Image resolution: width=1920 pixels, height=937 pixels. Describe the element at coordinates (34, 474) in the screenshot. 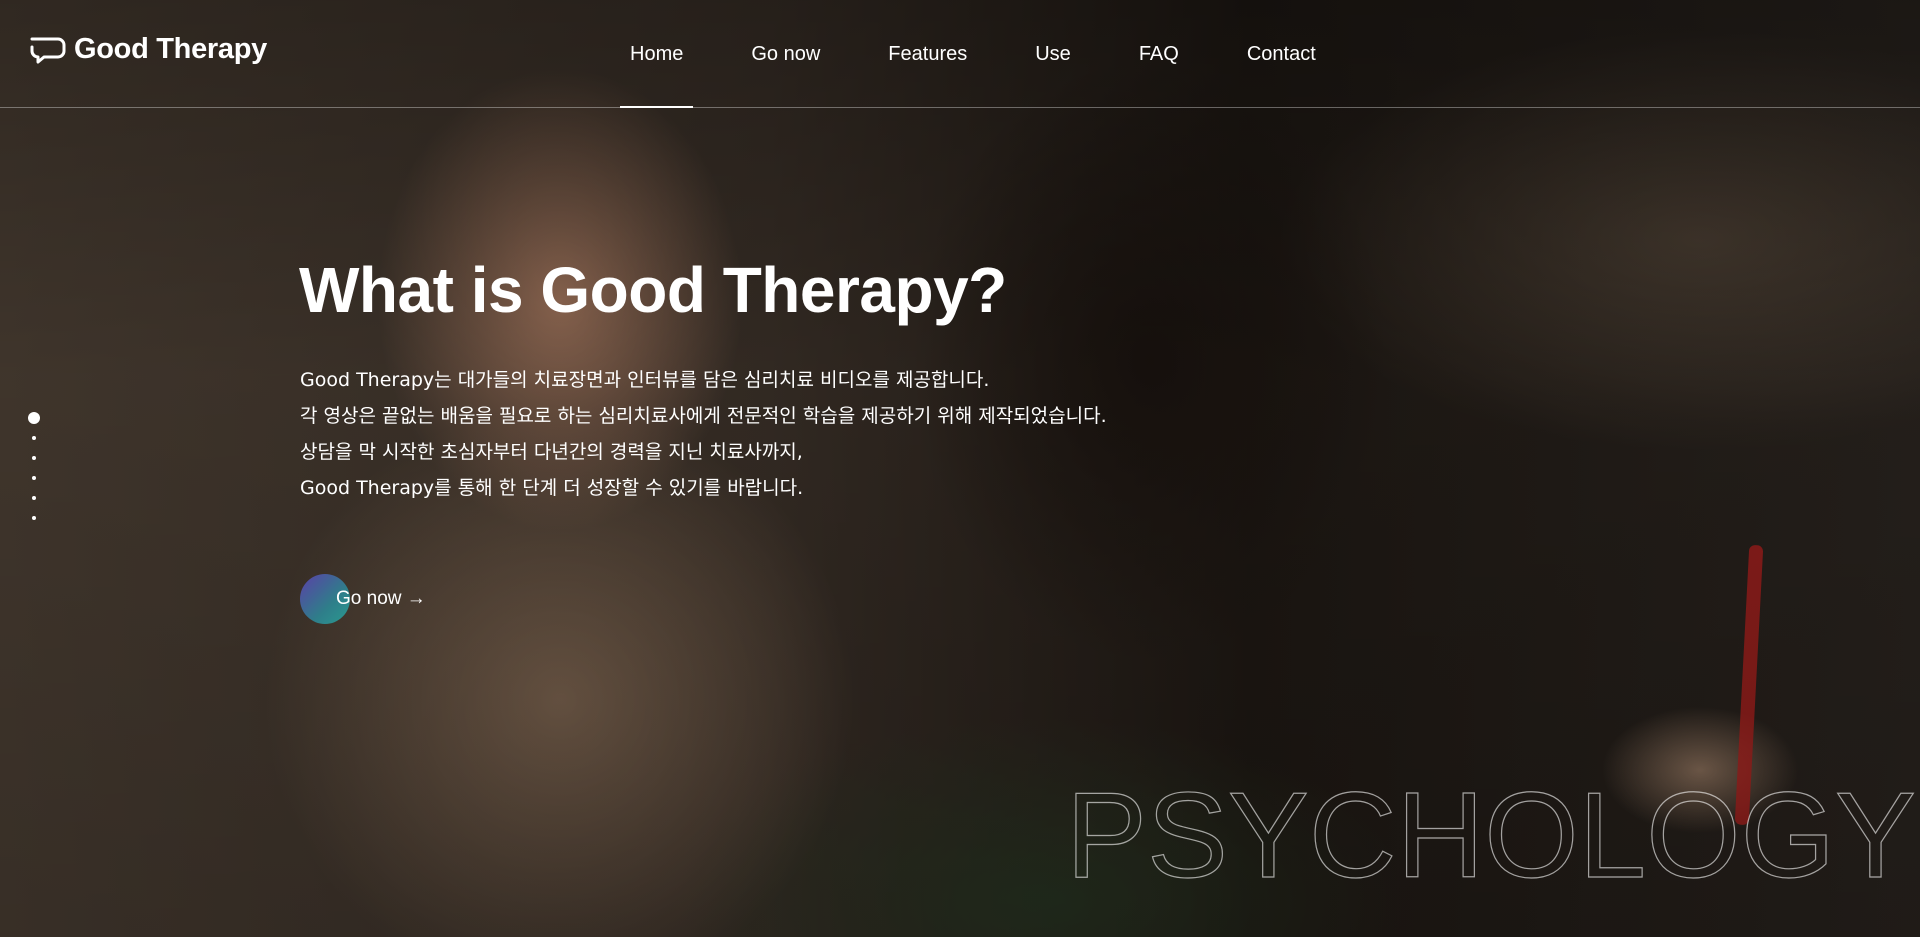

I see `section-pager` at that location.